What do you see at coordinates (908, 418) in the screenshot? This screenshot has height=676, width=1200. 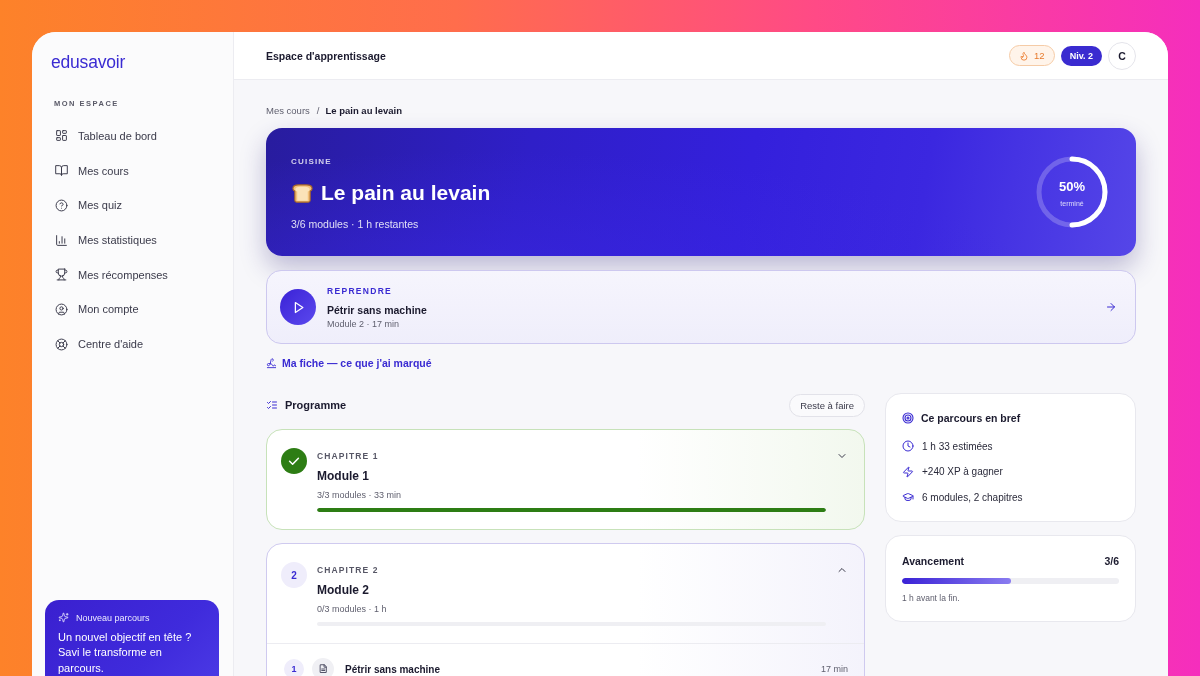 I see `target-icon` at bounding box center [908, 418].